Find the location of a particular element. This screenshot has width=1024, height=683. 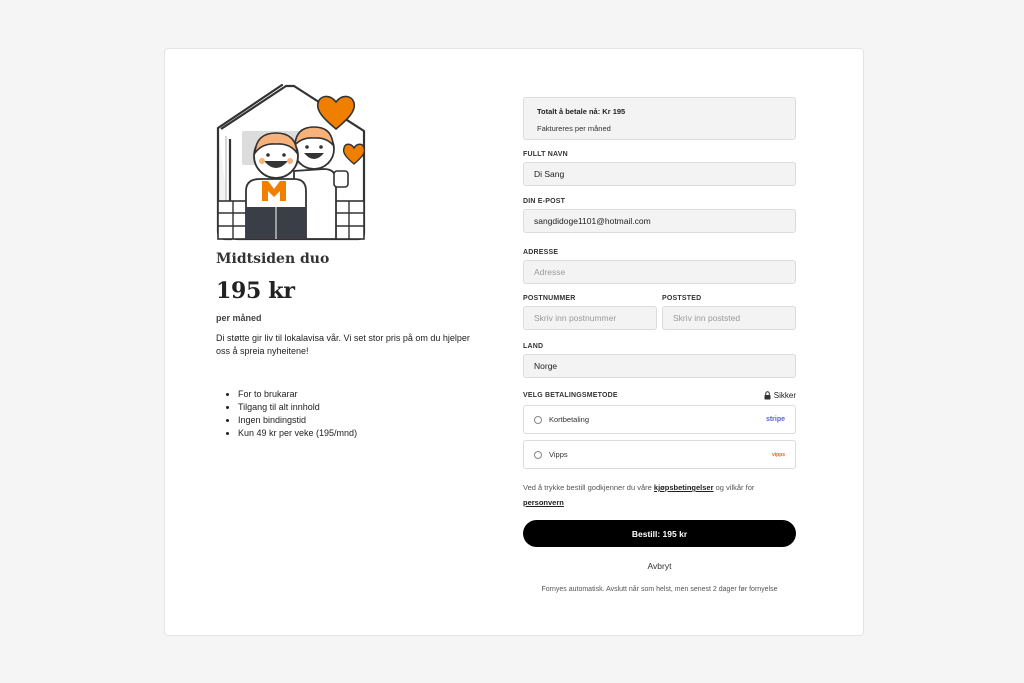

payment-option-card: Kortbetaling stripe is located at coordinates (659, 419).